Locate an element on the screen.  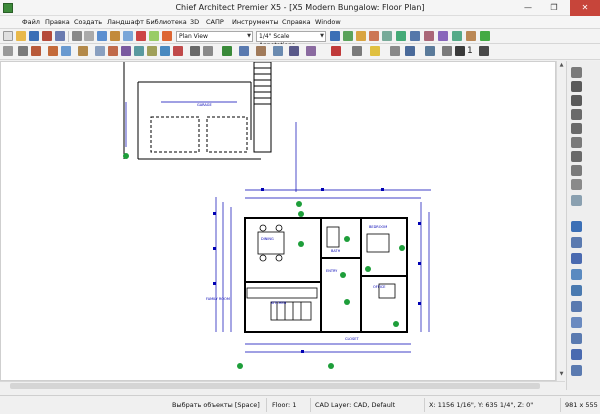
cabinet-icon is located at coordinates (361, 36).